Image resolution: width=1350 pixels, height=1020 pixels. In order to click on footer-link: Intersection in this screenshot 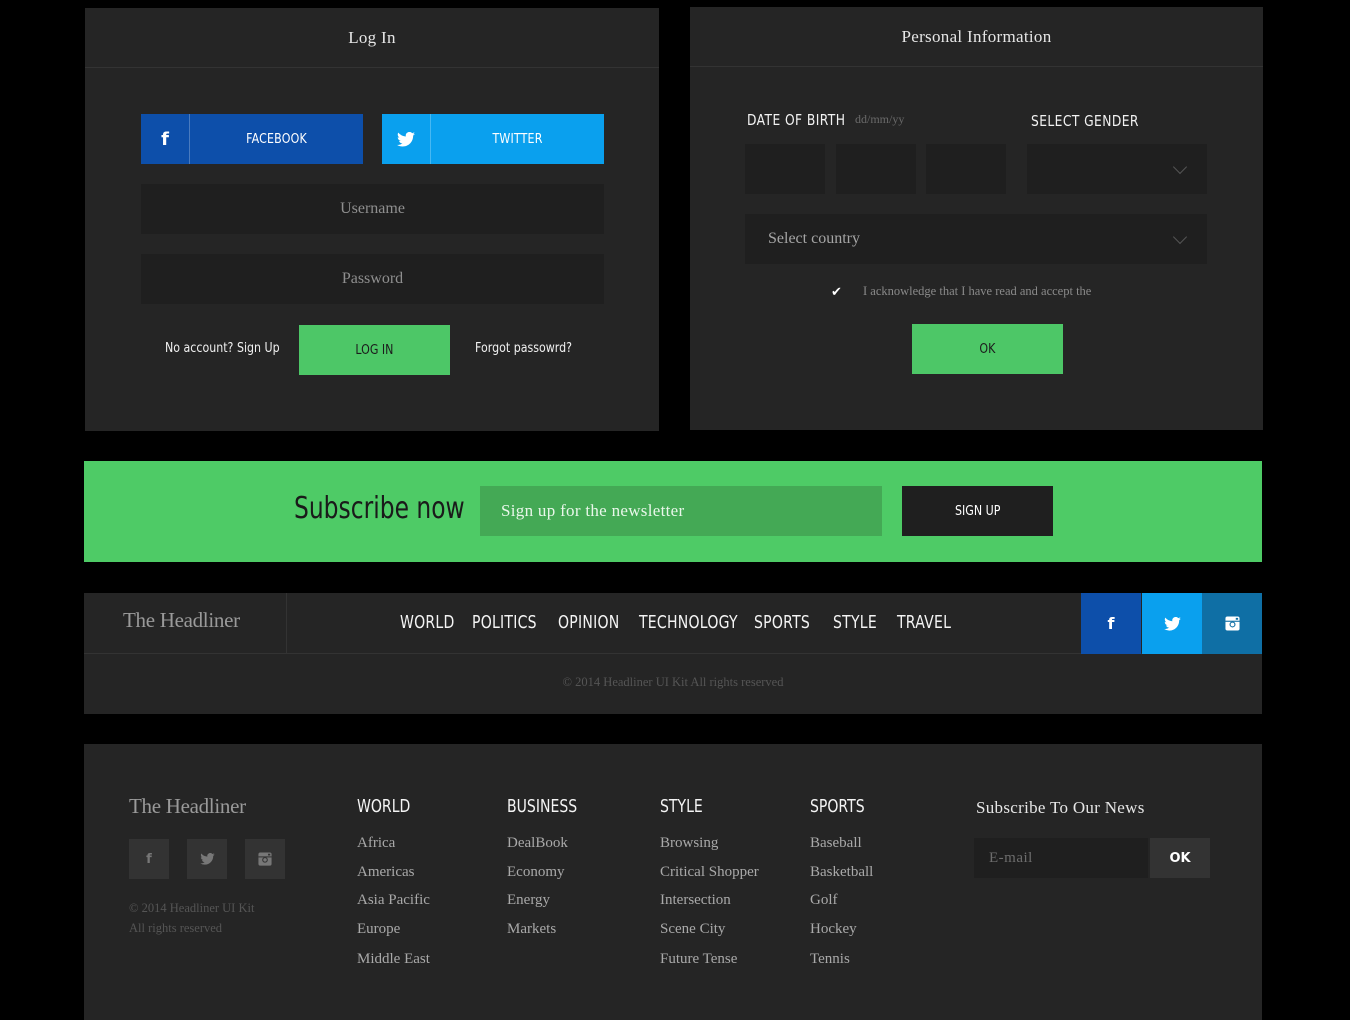, I will do `click(695, 900)`.